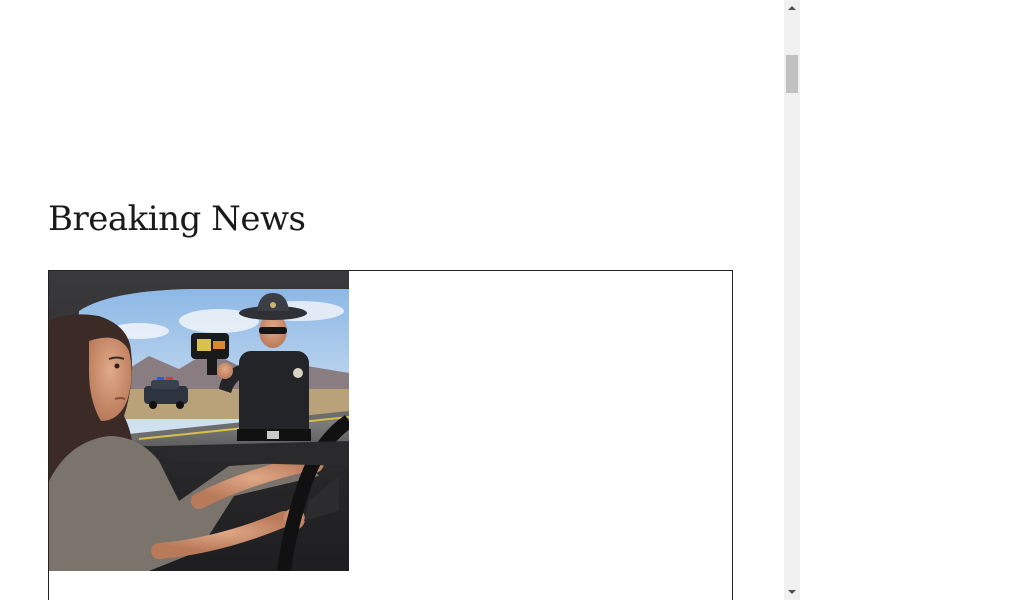 Image resolution: width=1024 pixels, height=600 pixels. Describe the element at coordinates (792, 300) in the screenshot. I see `vertical-scrollbar` at that location.